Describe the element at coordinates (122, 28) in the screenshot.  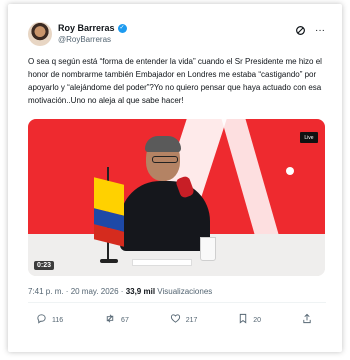
I see `verified-badge-icon: ✓` at that location.